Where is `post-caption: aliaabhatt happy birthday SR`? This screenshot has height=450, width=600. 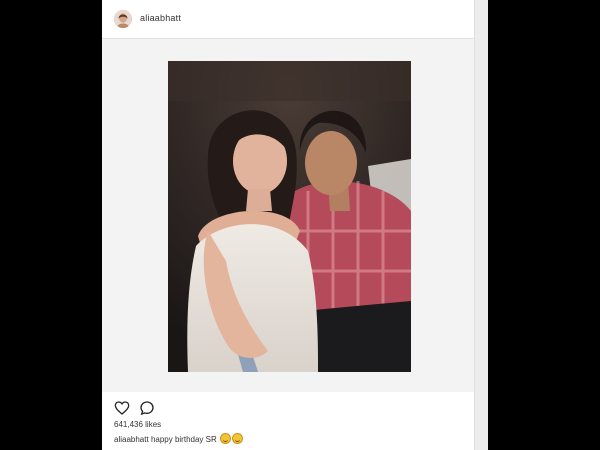 post-caption: aliaabhatt happy birthday SR is located at coordinates (178, 438).